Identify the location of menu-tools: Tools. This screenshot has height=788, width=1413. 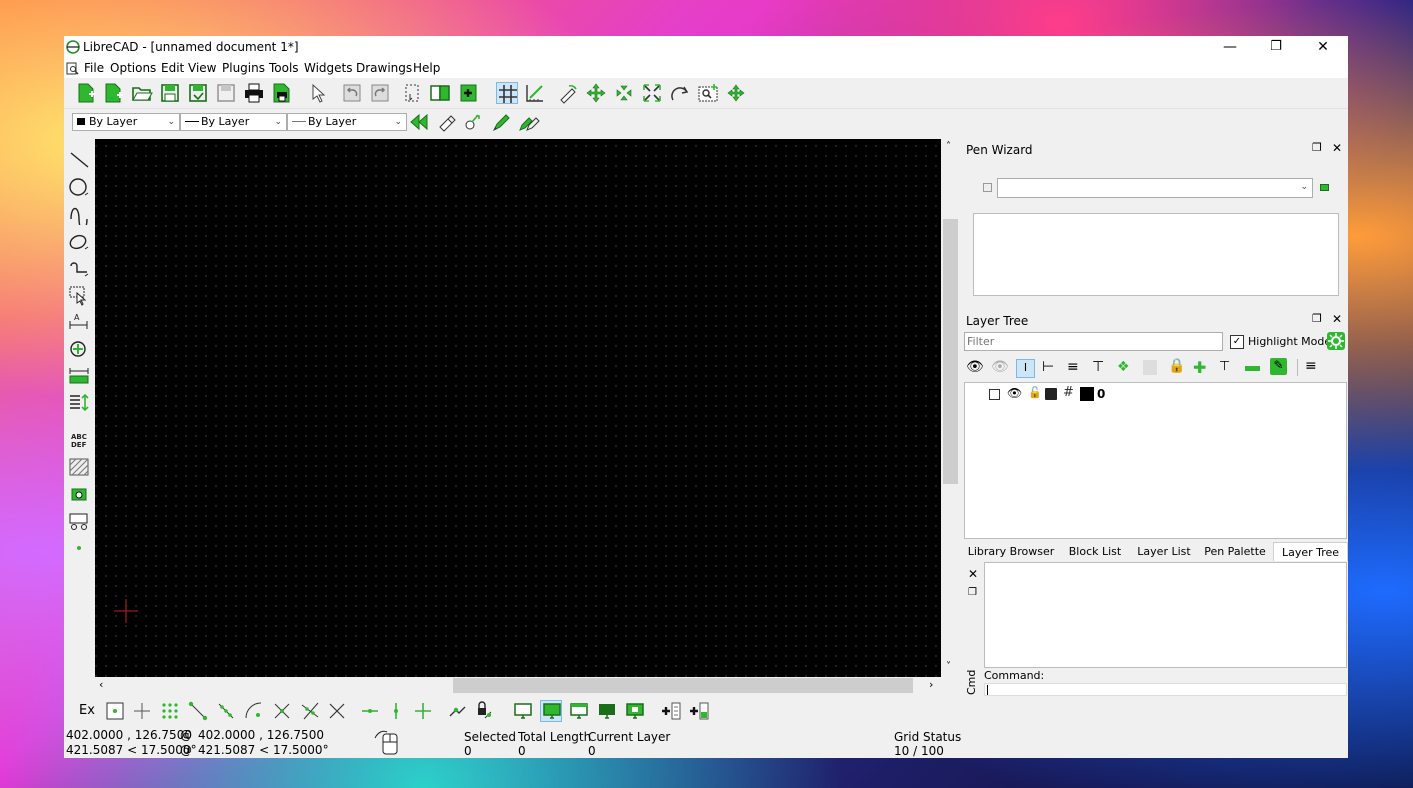
(284, 68).